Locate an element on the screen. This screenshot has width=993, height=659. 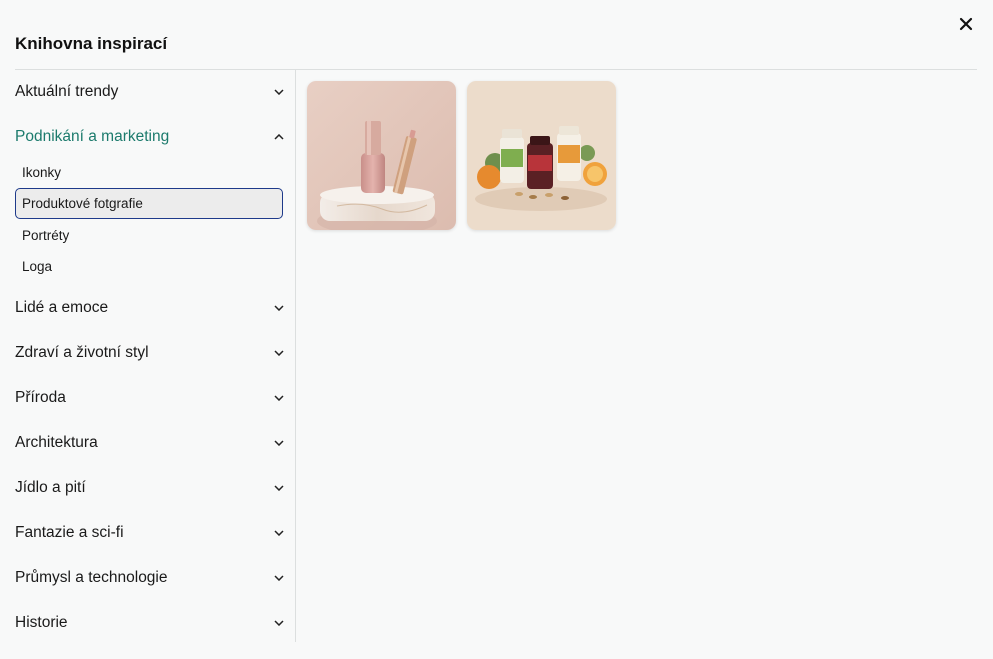
category-lide-a-emoce: Lidé a emoce is located at coordinates (150, 308).